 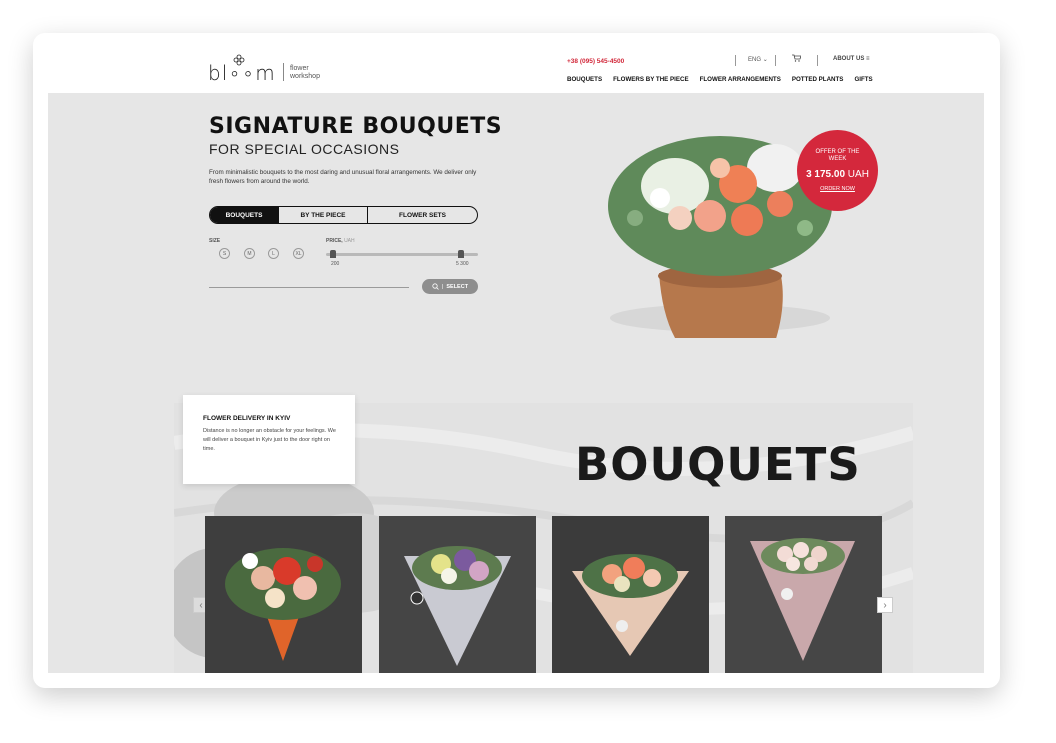 I want to click on filter-divider, so click(x=309, y=287).